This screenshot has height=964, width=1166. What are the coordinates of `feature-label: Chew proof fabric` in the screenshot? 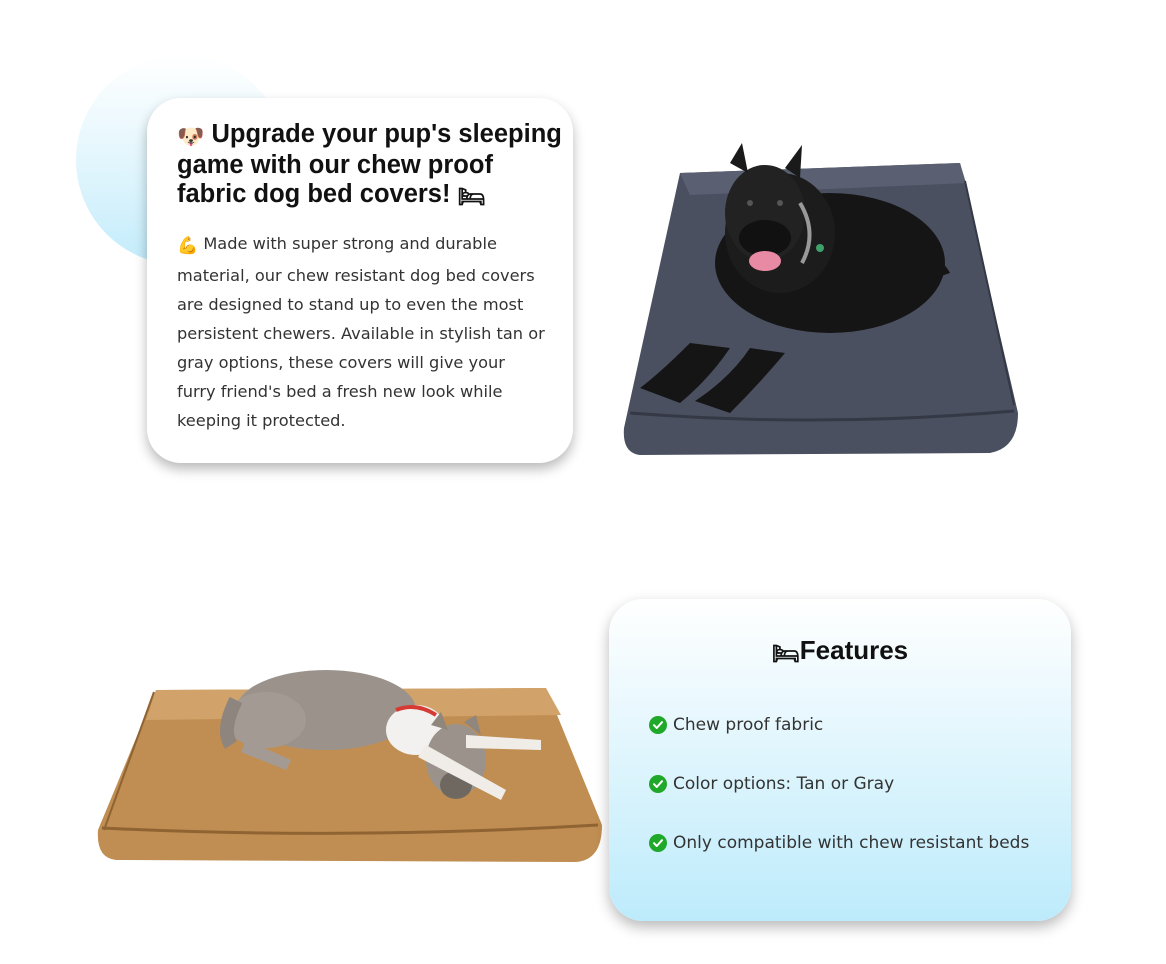 It's located at (748, 724).